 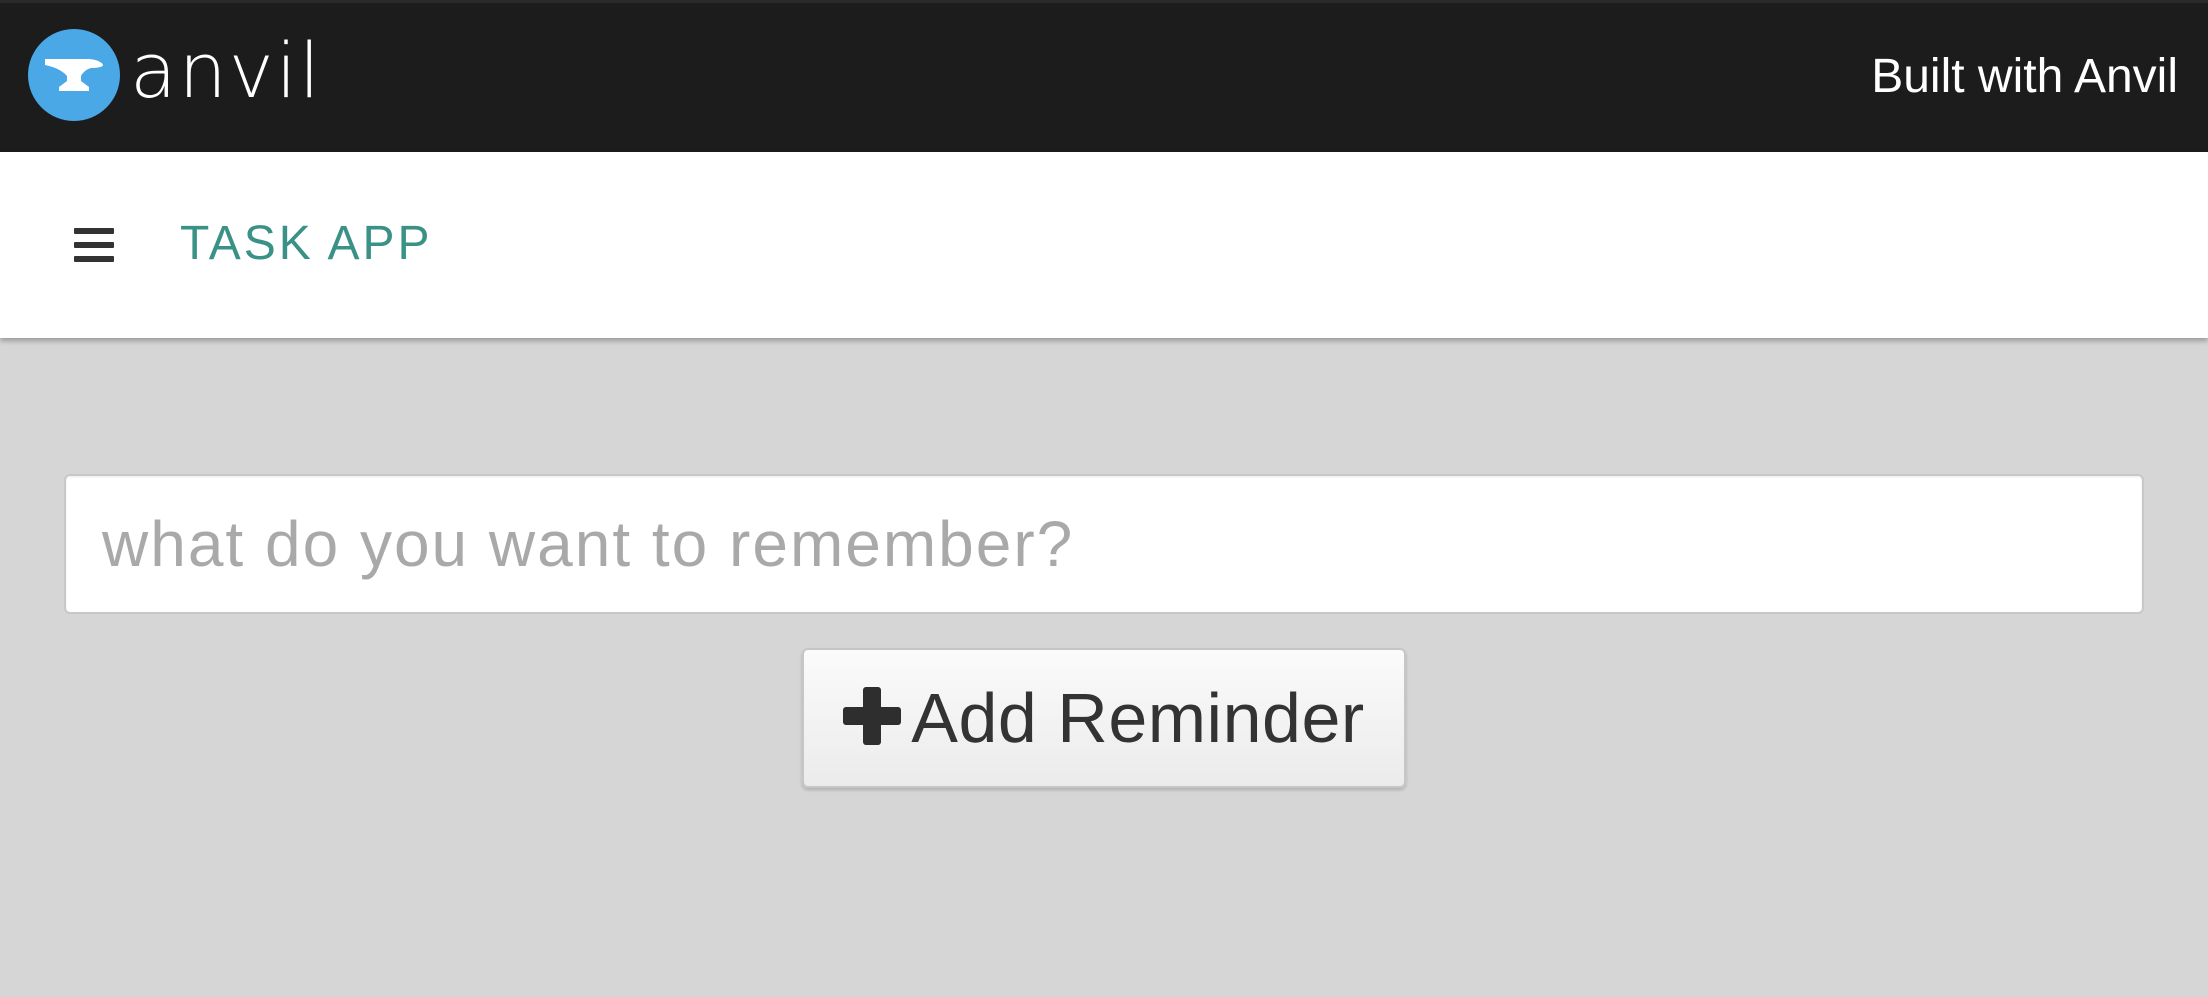 I want to click on add-reminder-button: Add Reminder, so click(x=1104, y=718).